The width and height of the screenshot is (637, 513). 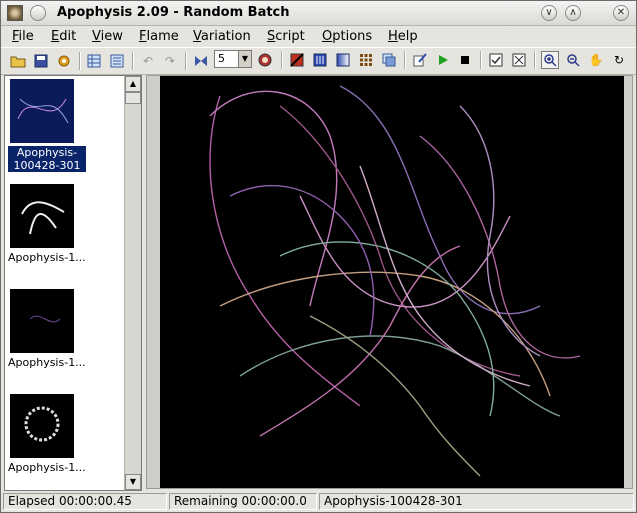 I want to click on thumbnail-view-button, so click(x=117, y=61).